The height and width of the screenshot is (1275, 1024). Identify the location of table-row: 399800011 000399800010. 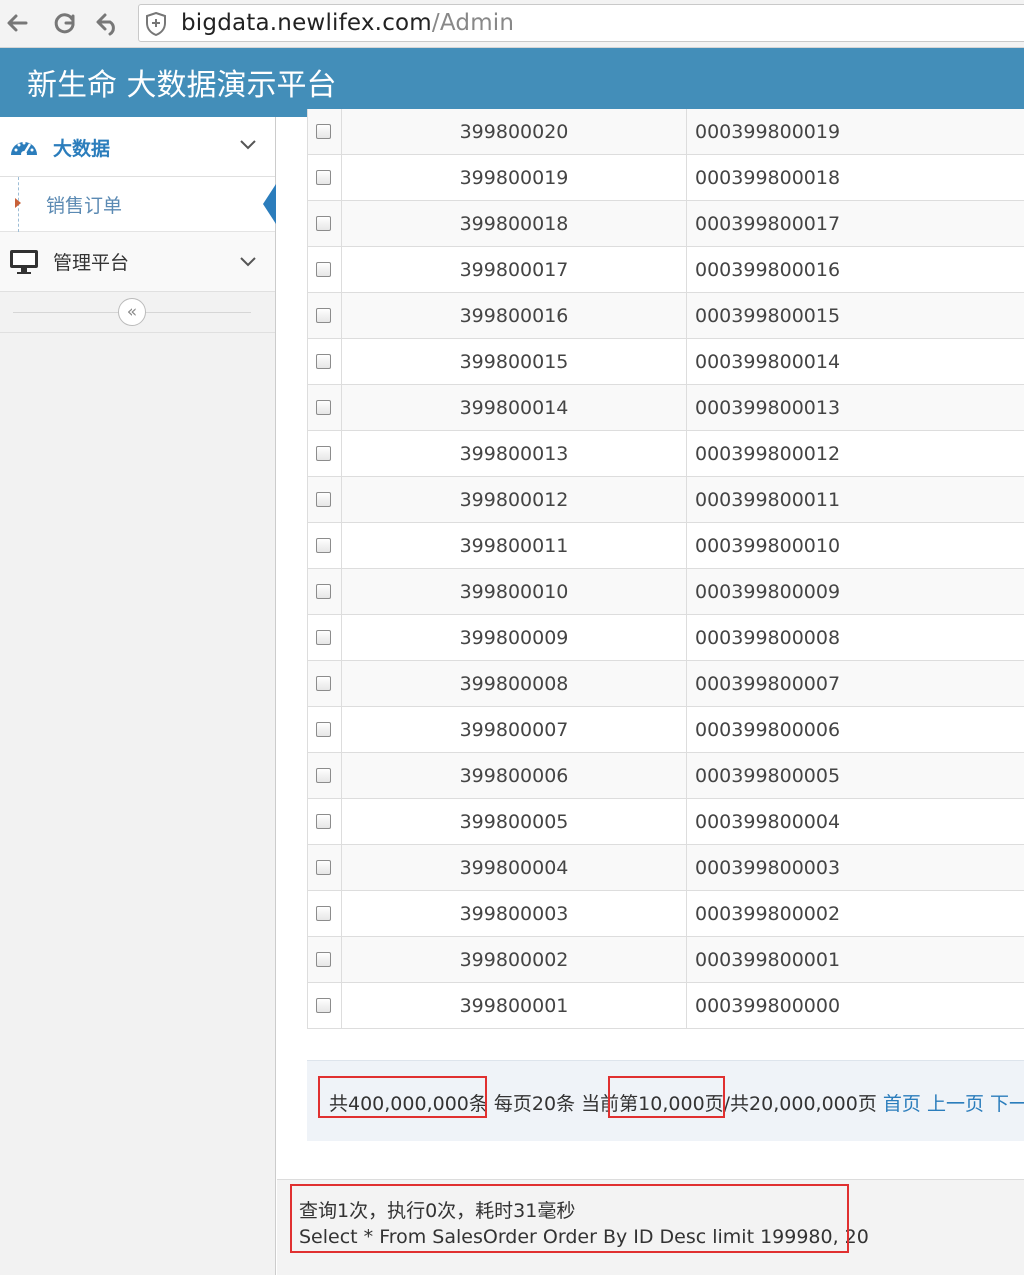
(666, 546).